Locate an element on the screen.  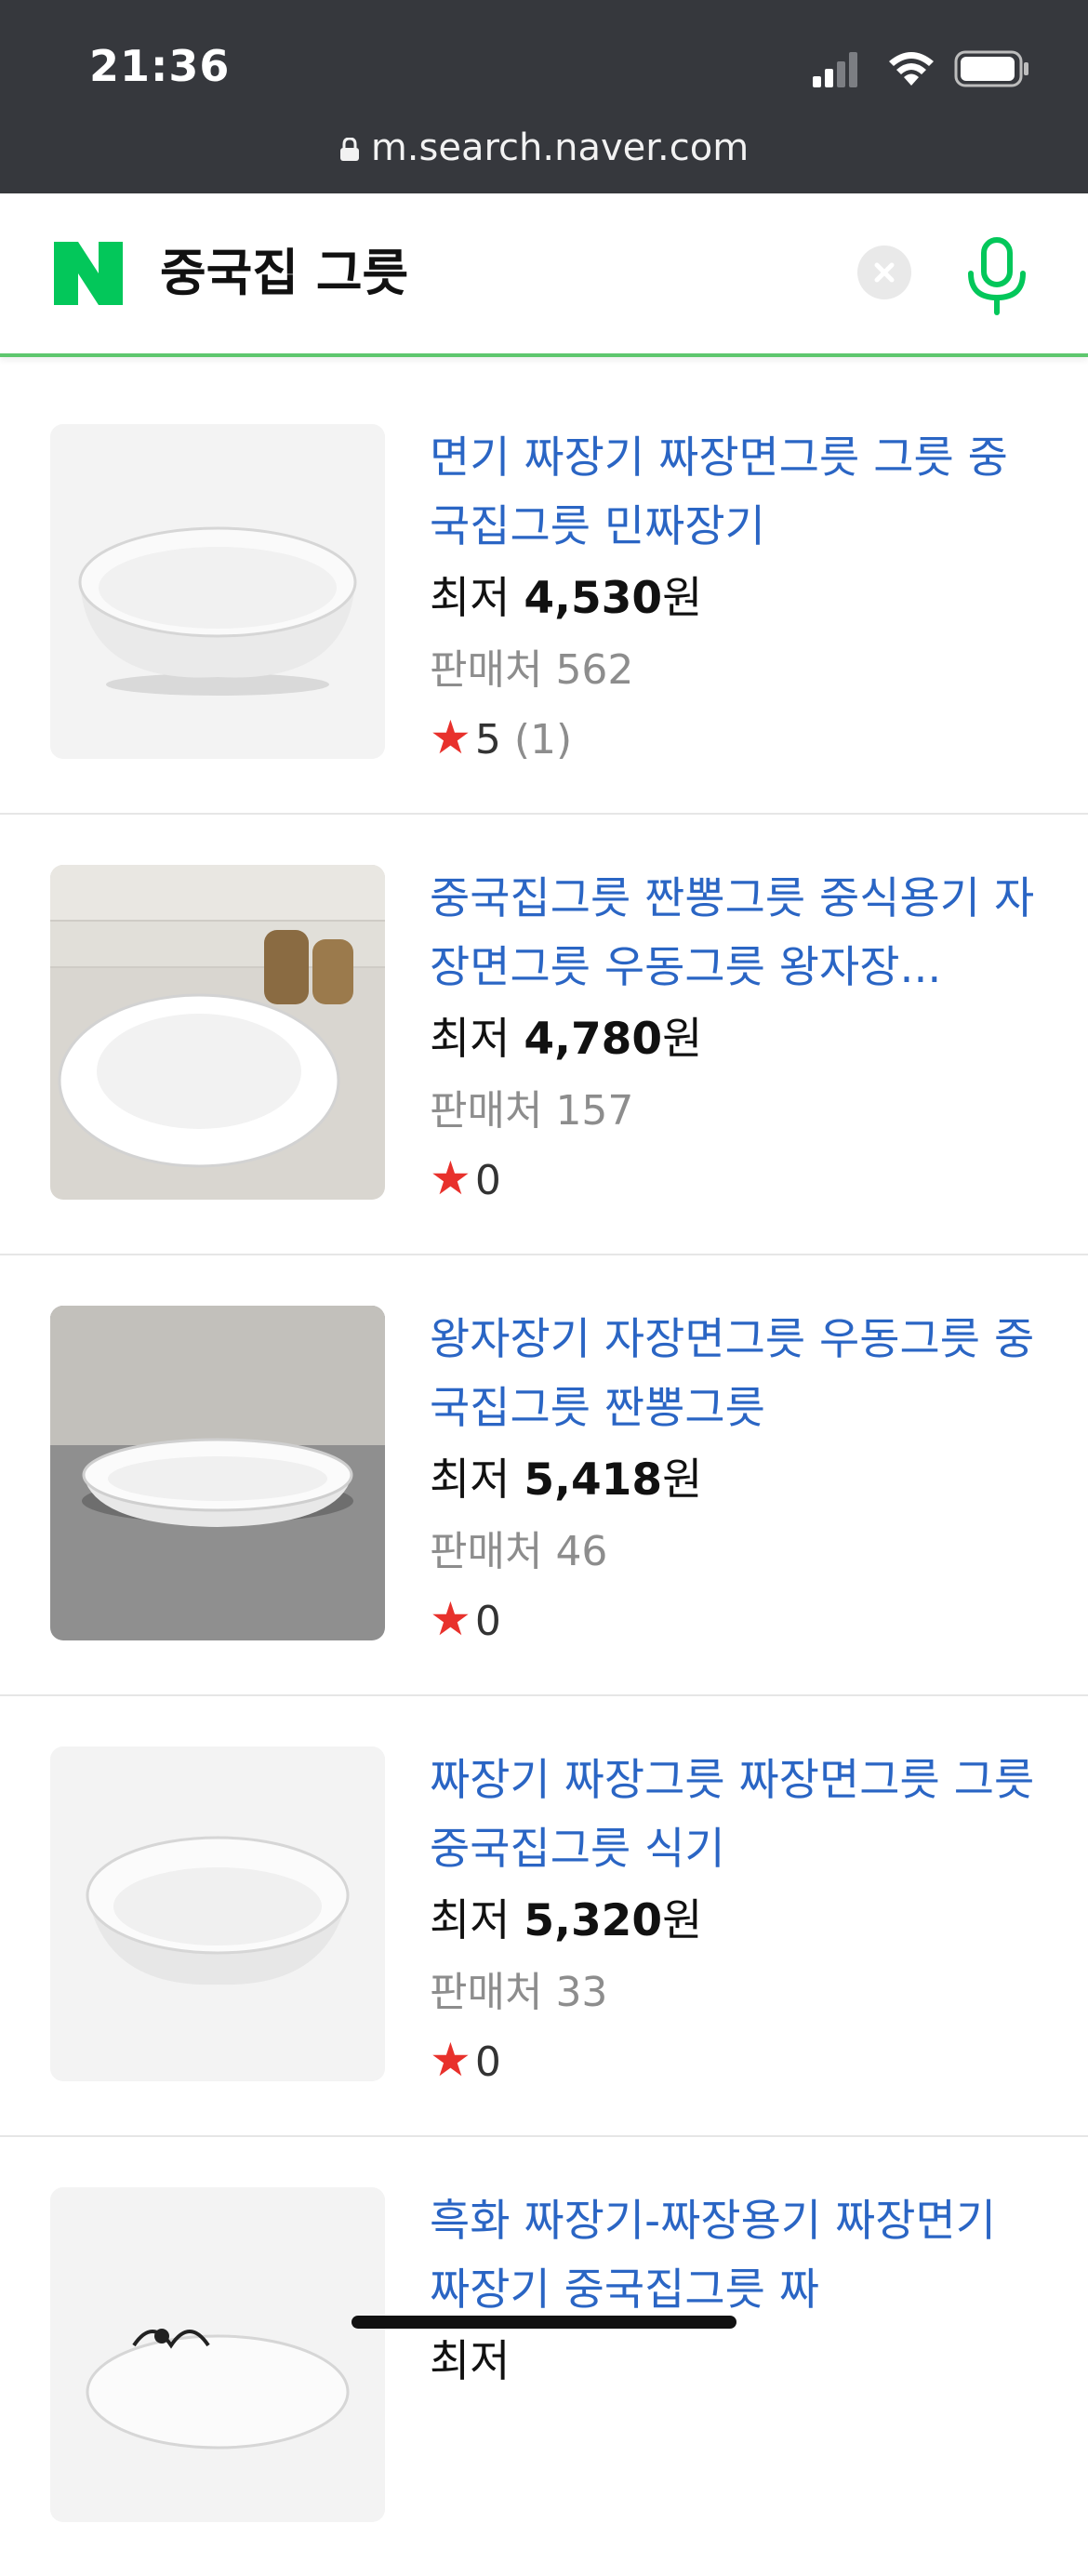
search-bar: 중국집 그릇 is located at coordinates (544, 275).